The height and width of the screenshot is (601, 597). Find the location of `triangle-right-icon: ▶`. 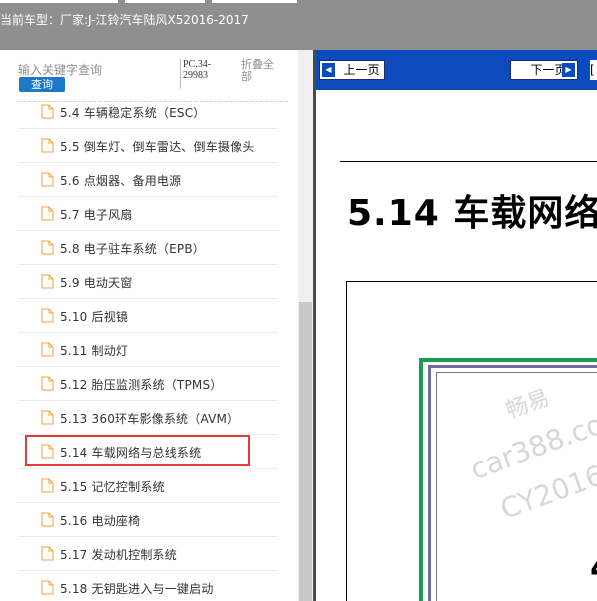

triangle-right-icon: ▶ is located at coordinates (568, 70).